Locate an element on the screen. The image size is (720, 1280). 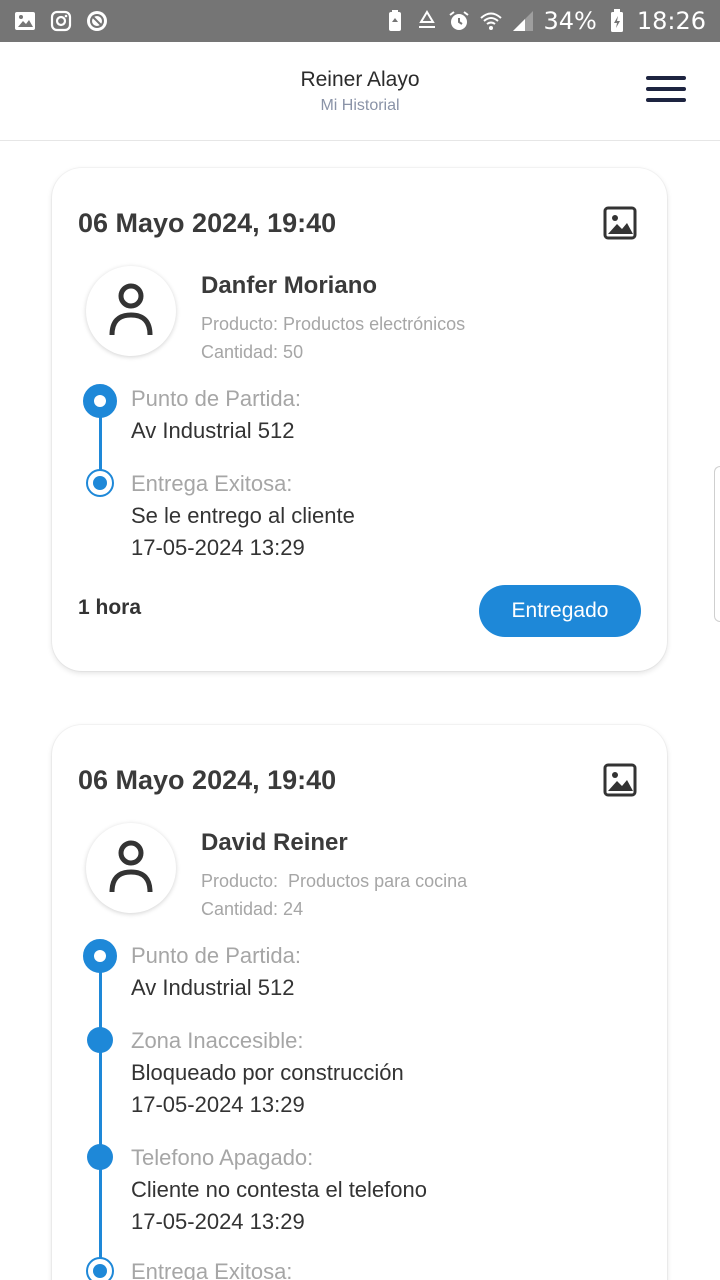
edge-panel-handle is located at coordinates (717, 544).